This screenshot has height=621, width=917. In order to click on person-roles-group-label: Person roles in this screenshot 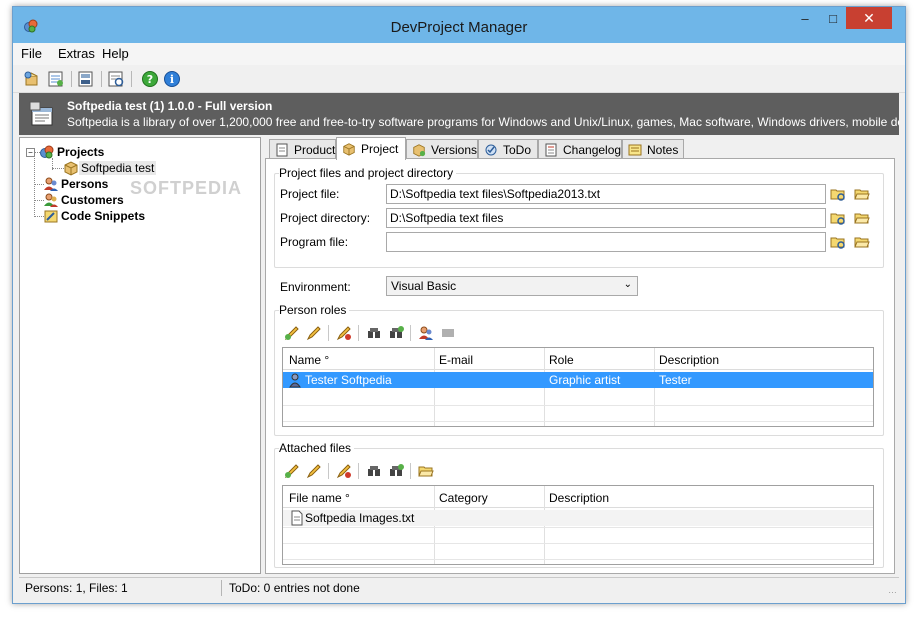, I will do `click(314, 310)`.